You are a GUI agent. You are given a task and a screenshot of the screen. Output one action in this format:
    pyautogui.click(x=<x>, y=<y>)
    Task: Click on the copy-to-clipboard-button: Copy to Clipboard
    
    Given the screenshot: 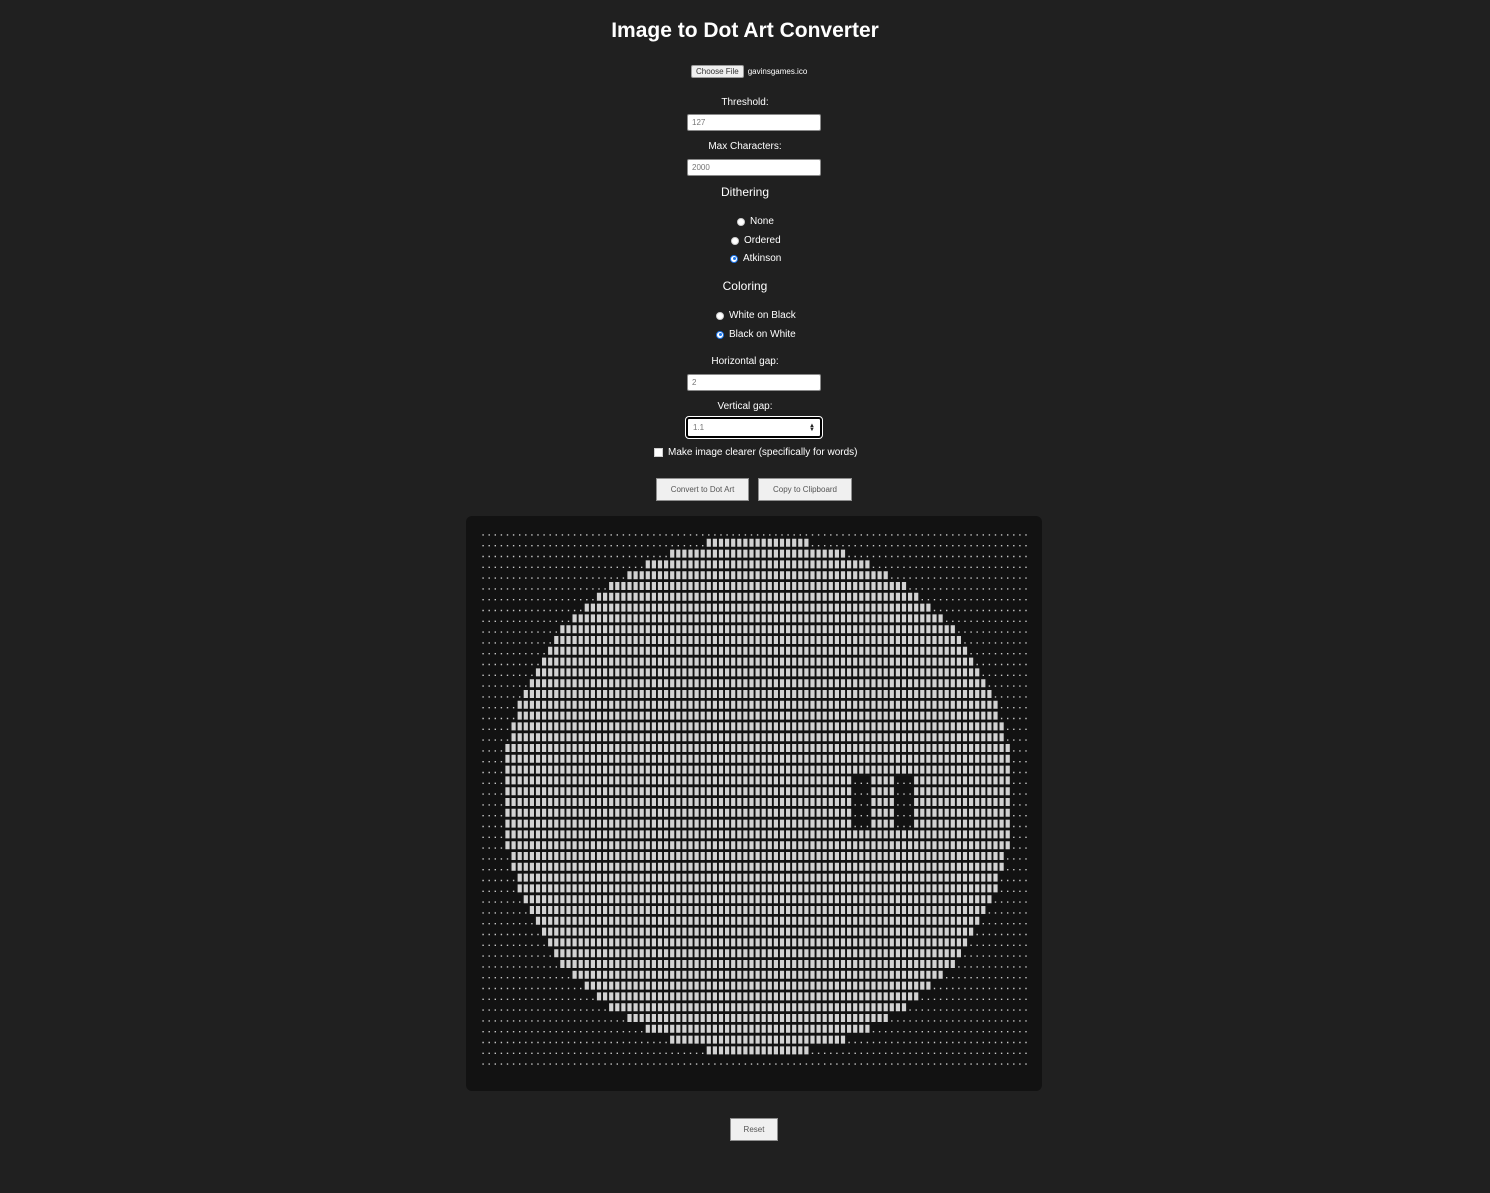 What is the action you would take?
    pyautogui.click(x=805, y=489)
    